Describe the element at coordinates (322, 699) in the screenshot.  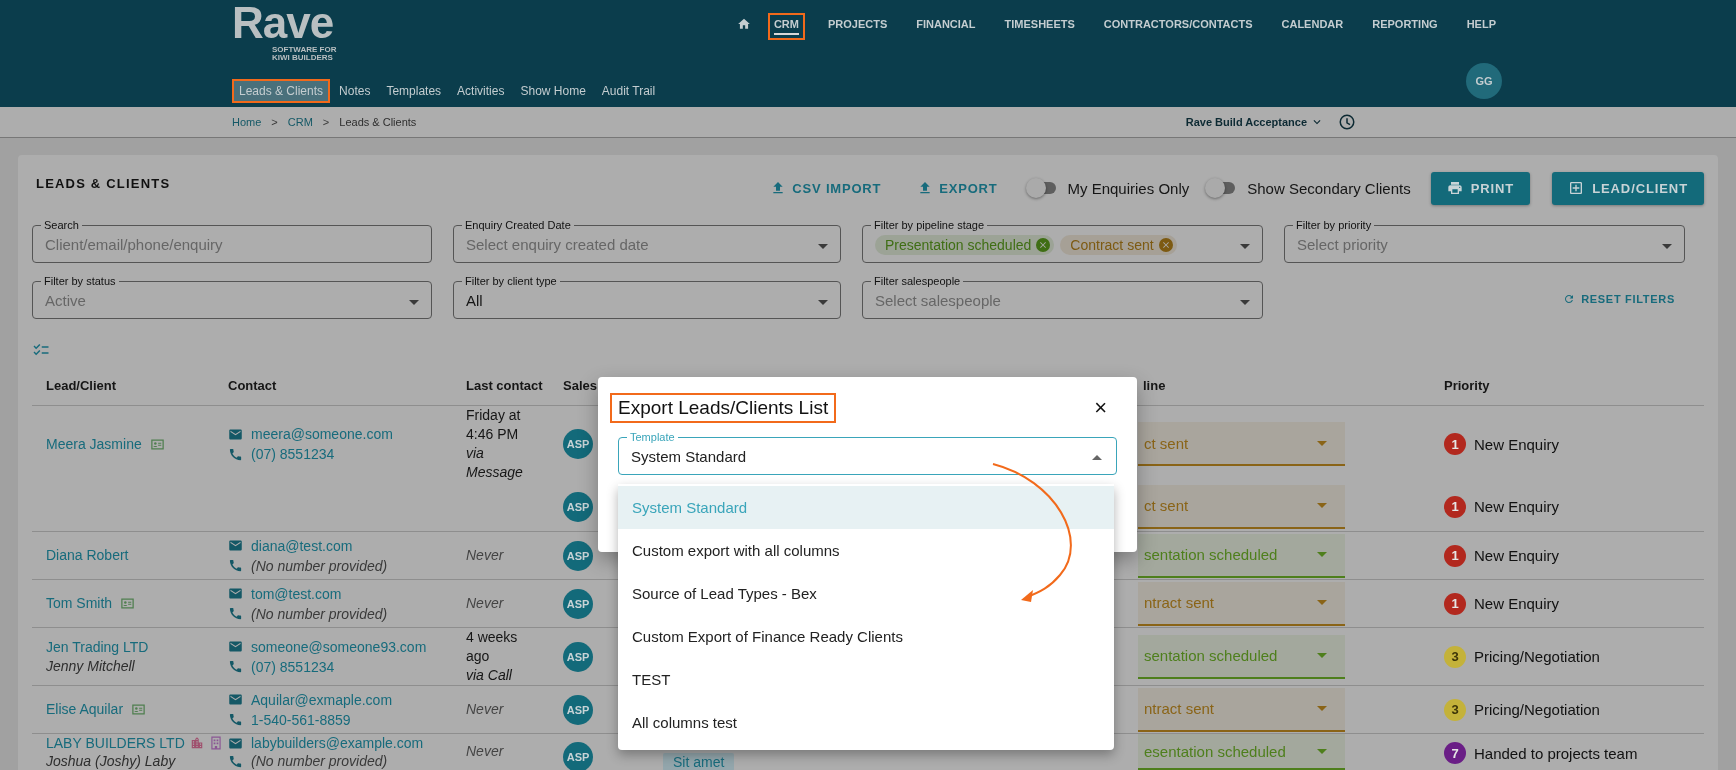
I see `email-link: Aquilar@exmaple.com` at that location.